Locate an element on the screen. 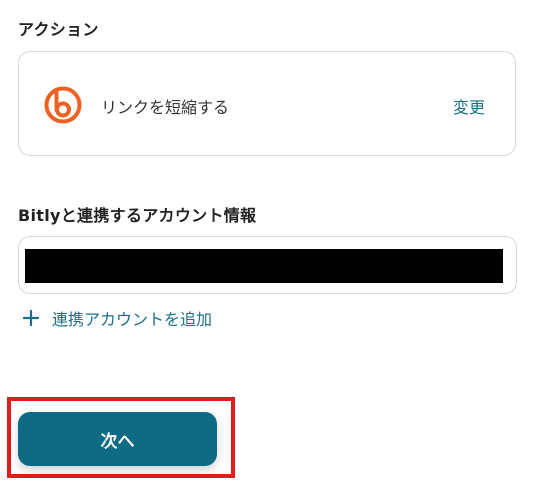 Image resolution: width=556 pixels, height=481 pixels. next-button: 次へ is located at coordinates (117, 439).